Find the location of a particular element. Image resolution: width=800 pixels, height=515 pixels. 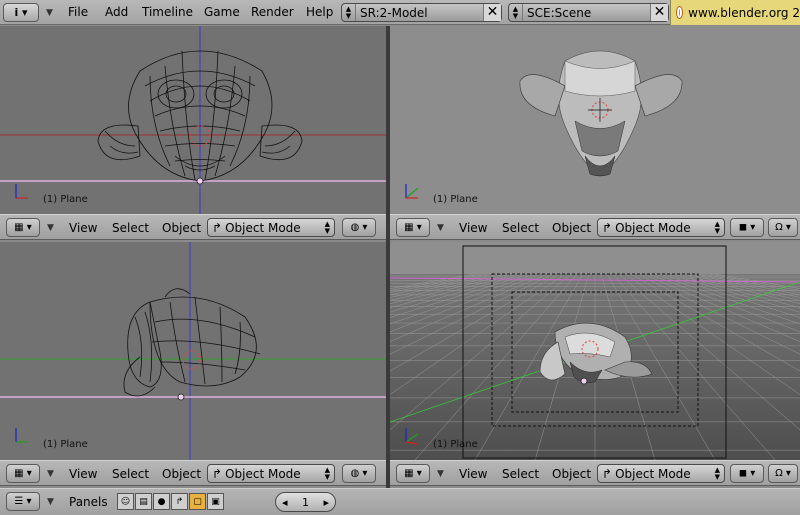

screen-selector: ▲ ▼ SR:2-Model ✕ is located at coordinates (421, 12).